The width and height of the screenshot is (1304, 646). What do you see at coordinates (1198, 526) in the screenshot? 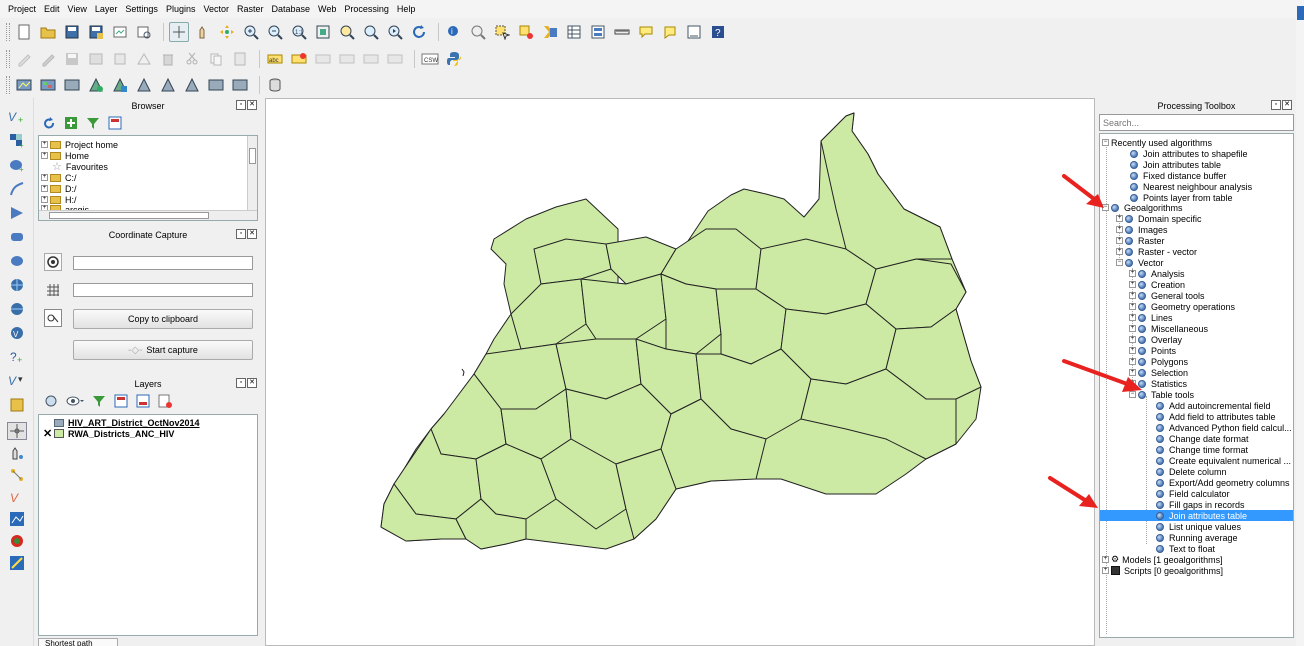
I see `table-tool-item: List unique values` at bounding box center [1198, 526].